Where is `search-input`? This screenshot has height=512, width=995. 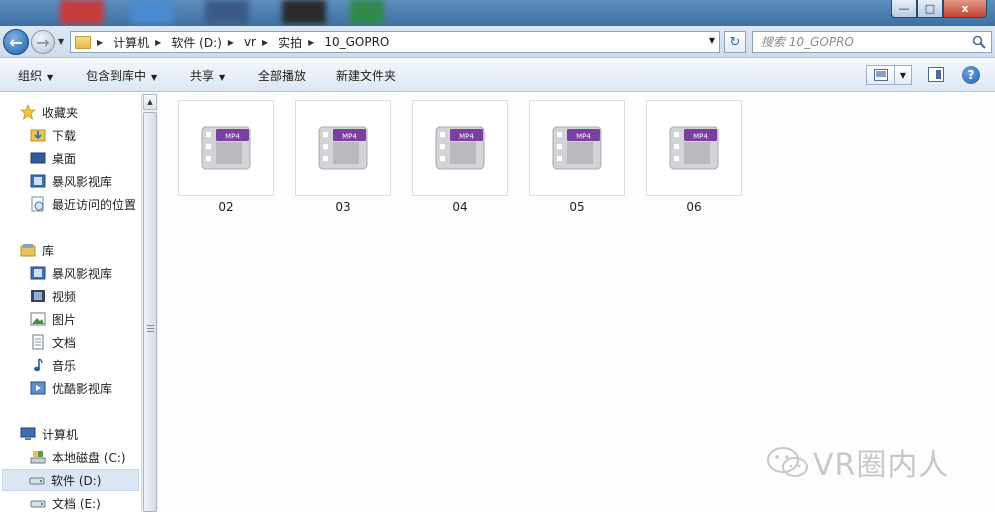
search-input is located at coordinates (861, 42).